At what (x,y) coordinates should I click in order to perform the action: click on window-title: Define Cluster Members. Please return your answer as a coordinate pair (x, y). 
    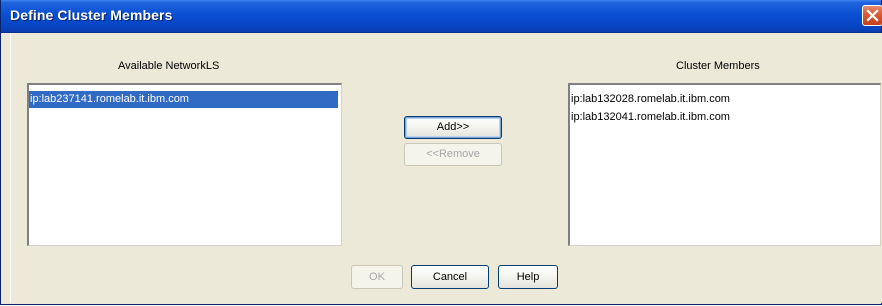
    Looking at the image, I should click on (91, 15).